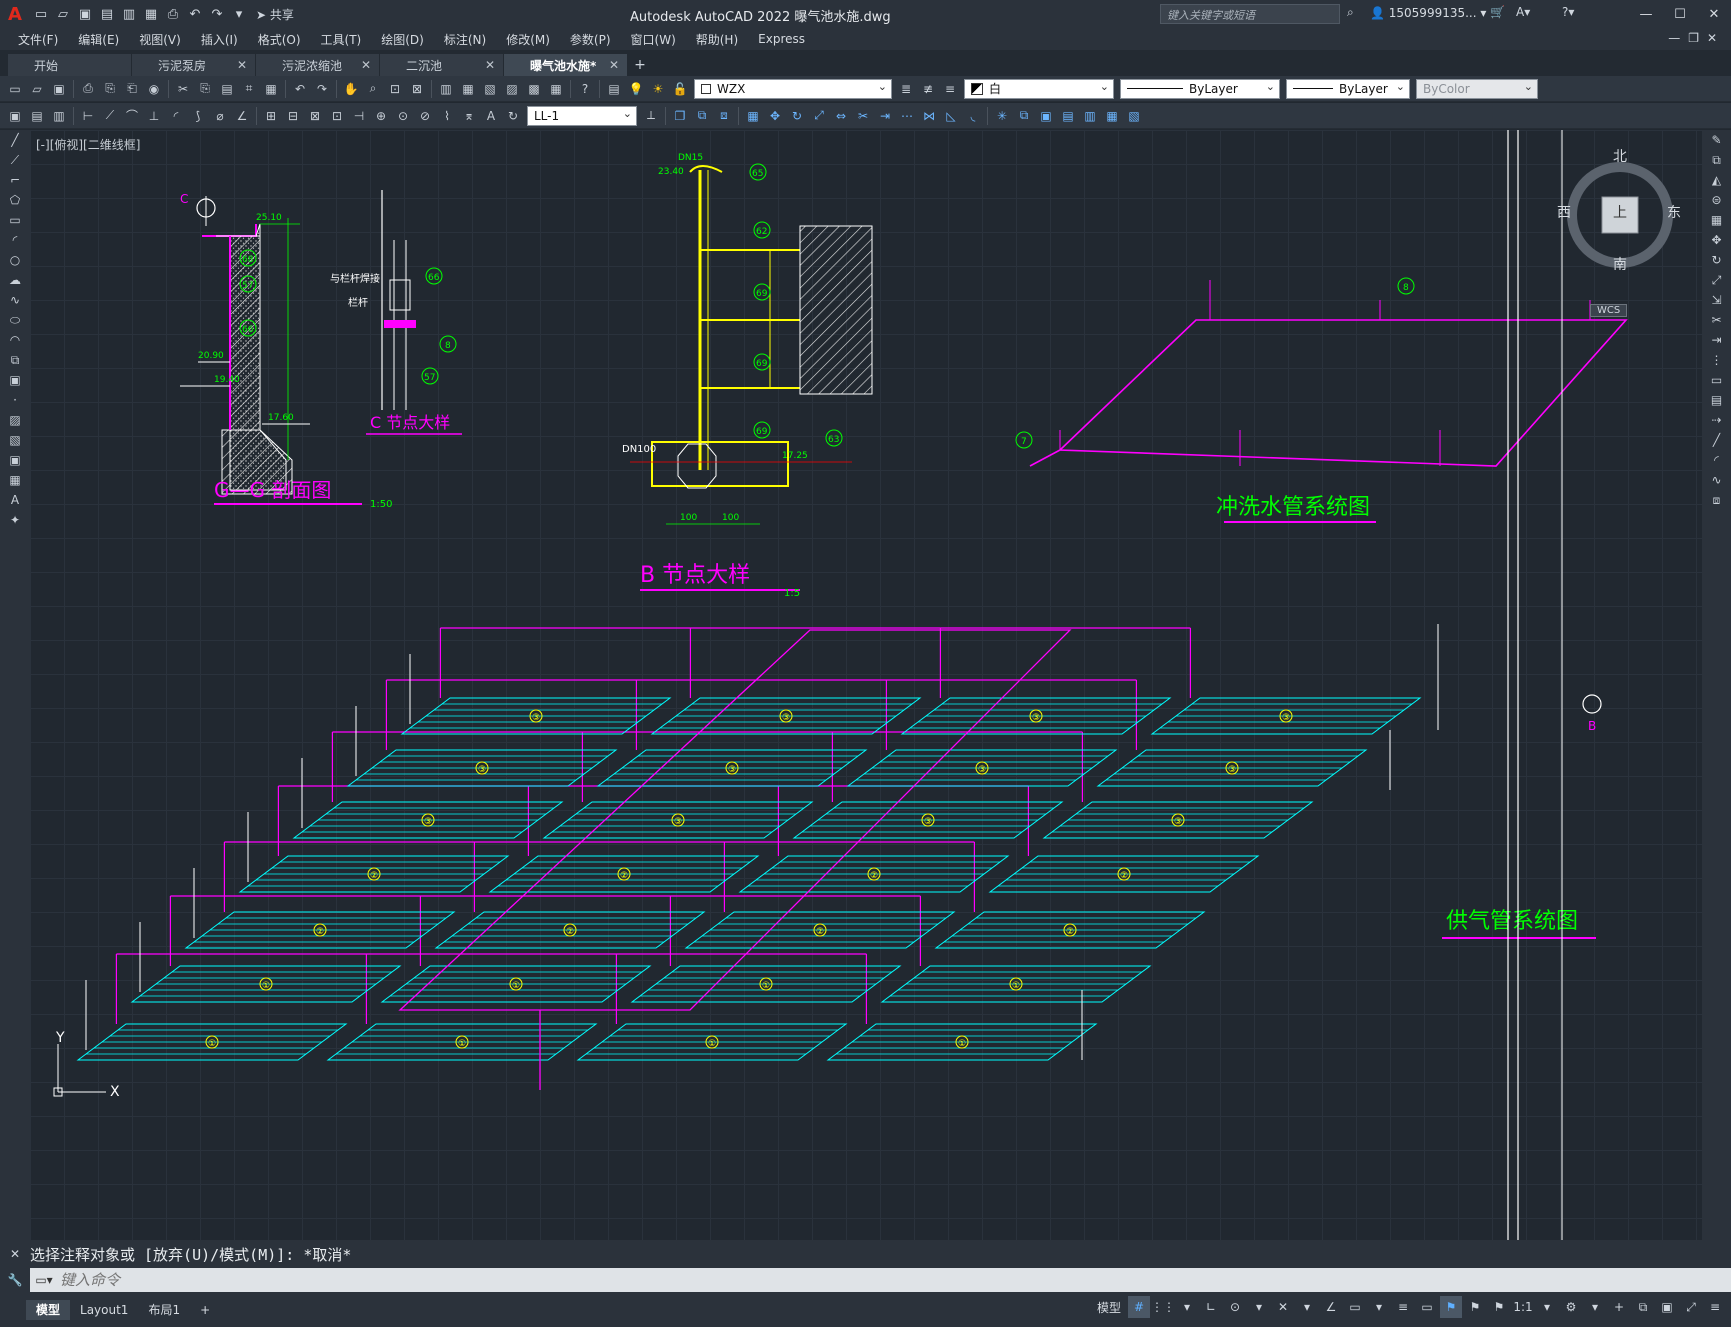 This screenshot has width=1731, height=1327. I want to click on copy-tool-icon: ❐, so click(680, 116).